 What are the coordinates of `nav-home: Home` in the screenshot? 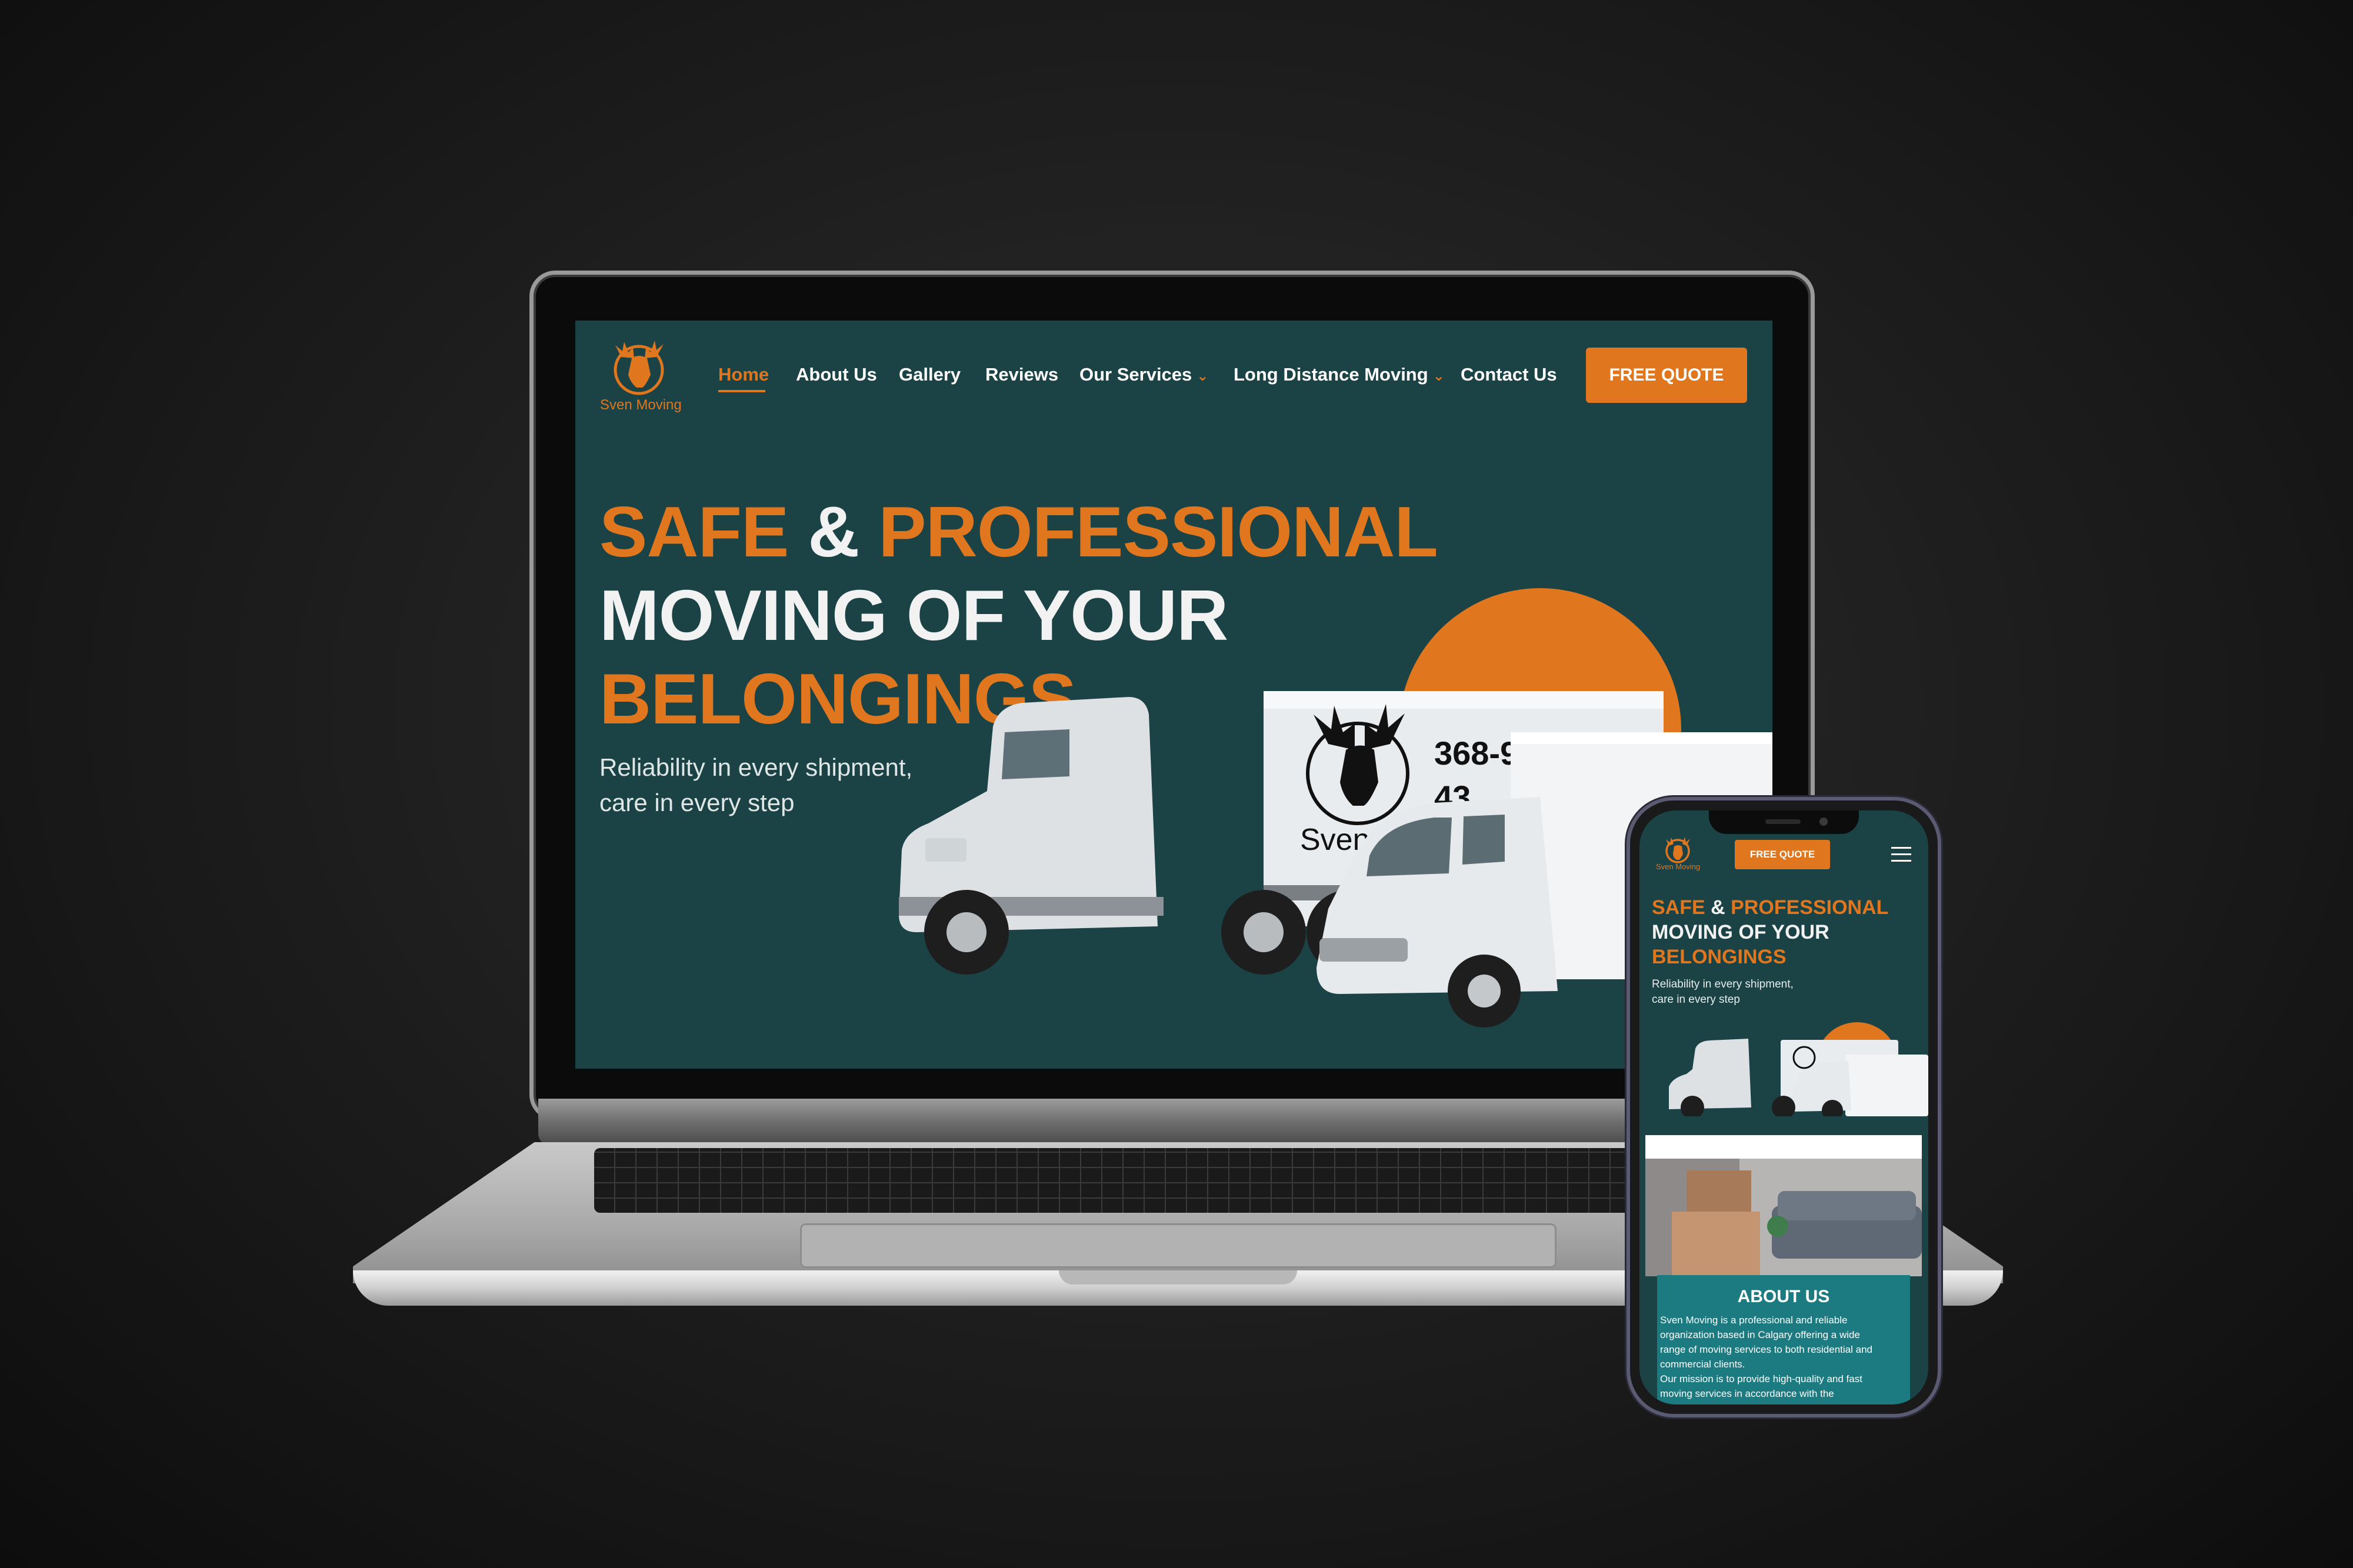 It's located at (744, 374).